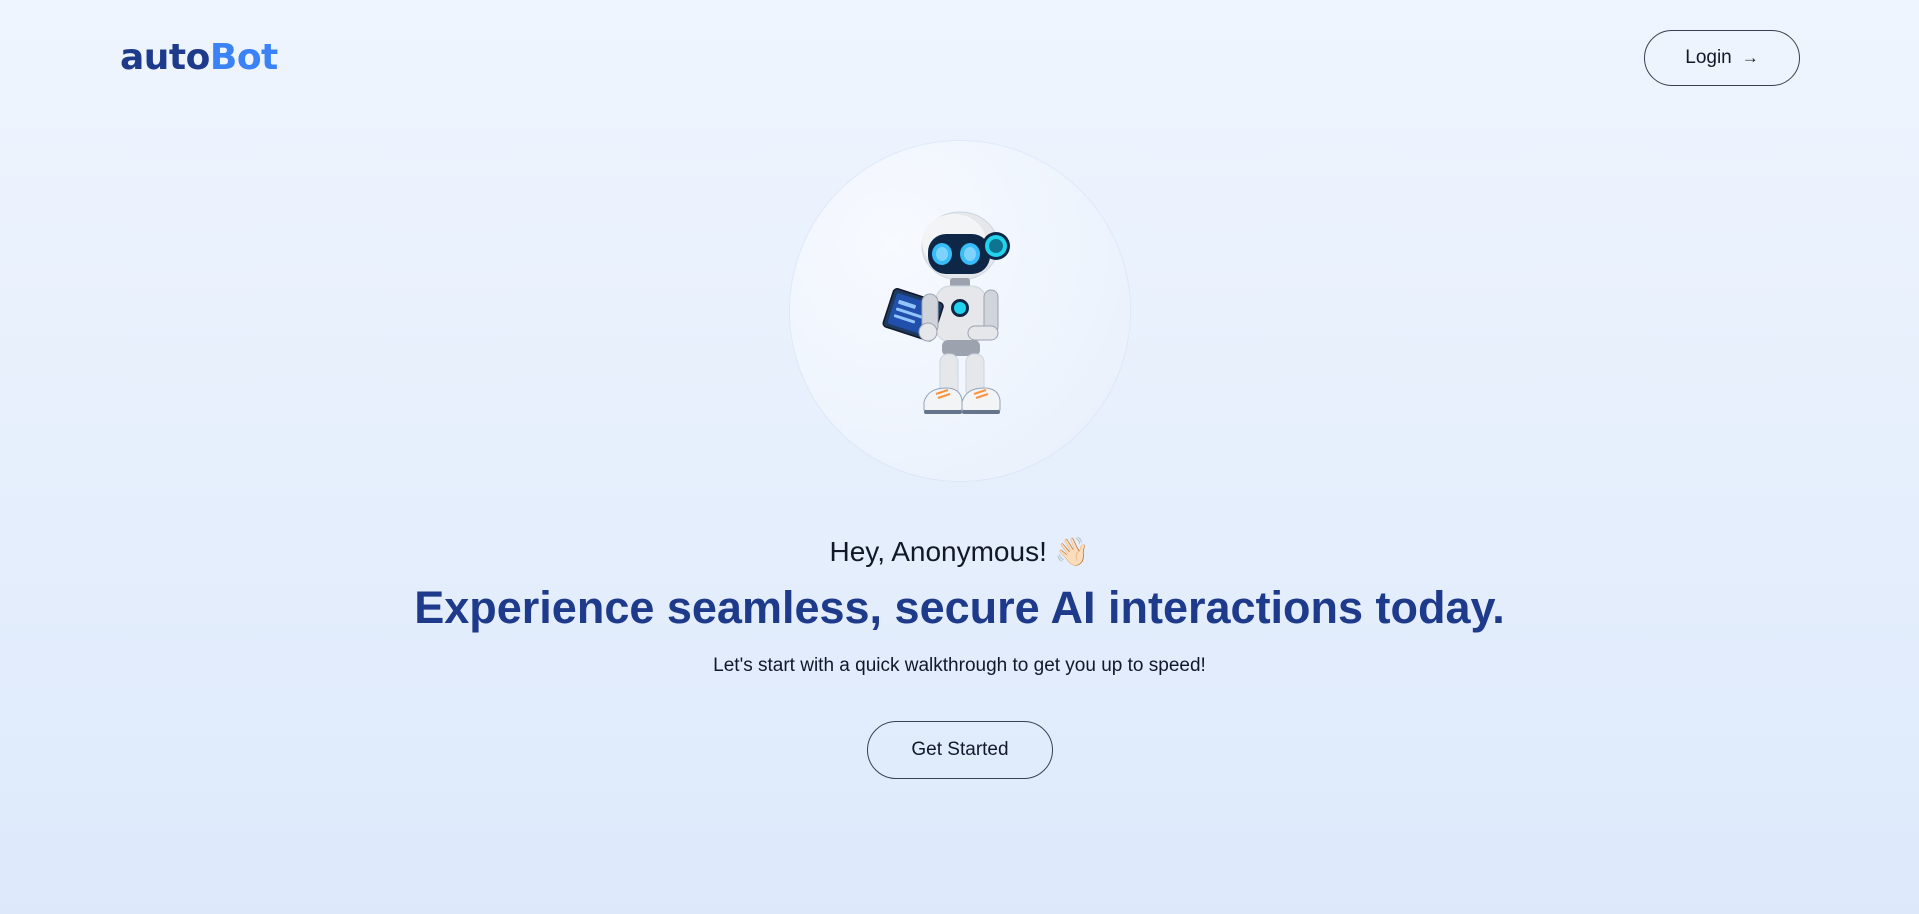 This screenshot has height=914, width=1919. I want to click on robot-illustration, so click(946, 312).